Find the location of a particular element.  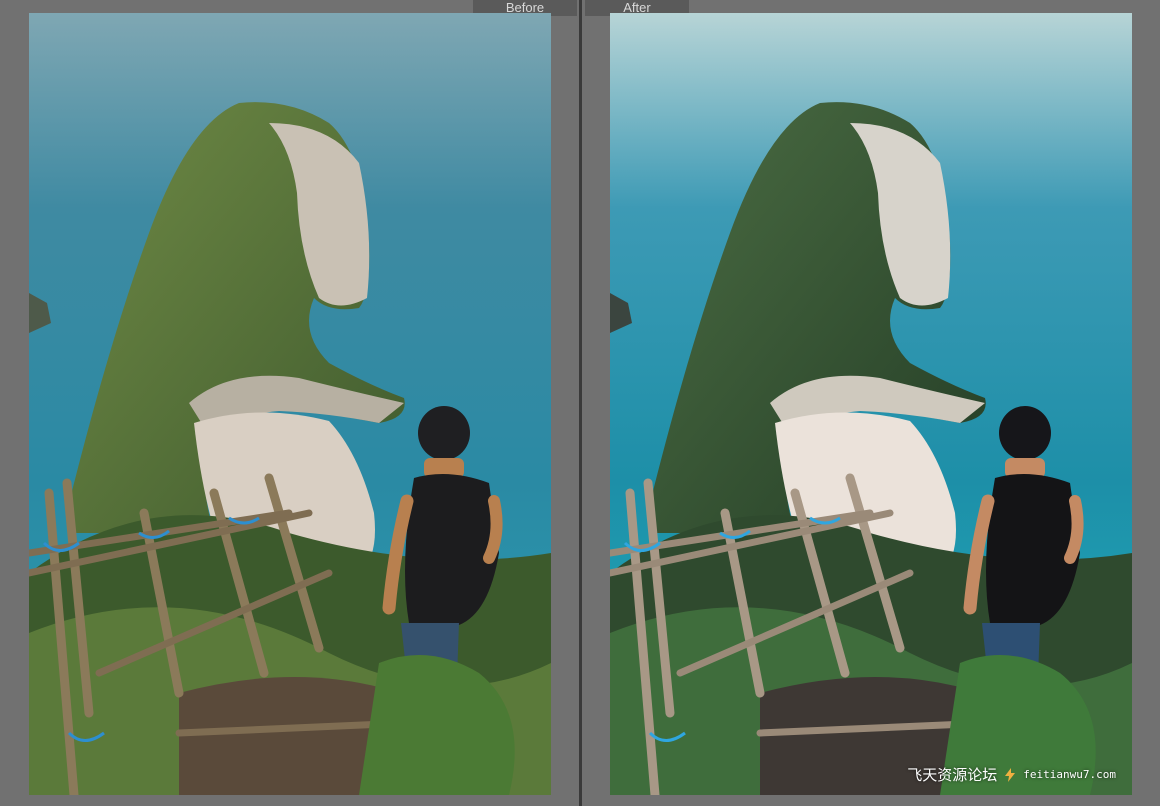

watermark-url: feitianwu7.com is located at coordinates (1069, 774).